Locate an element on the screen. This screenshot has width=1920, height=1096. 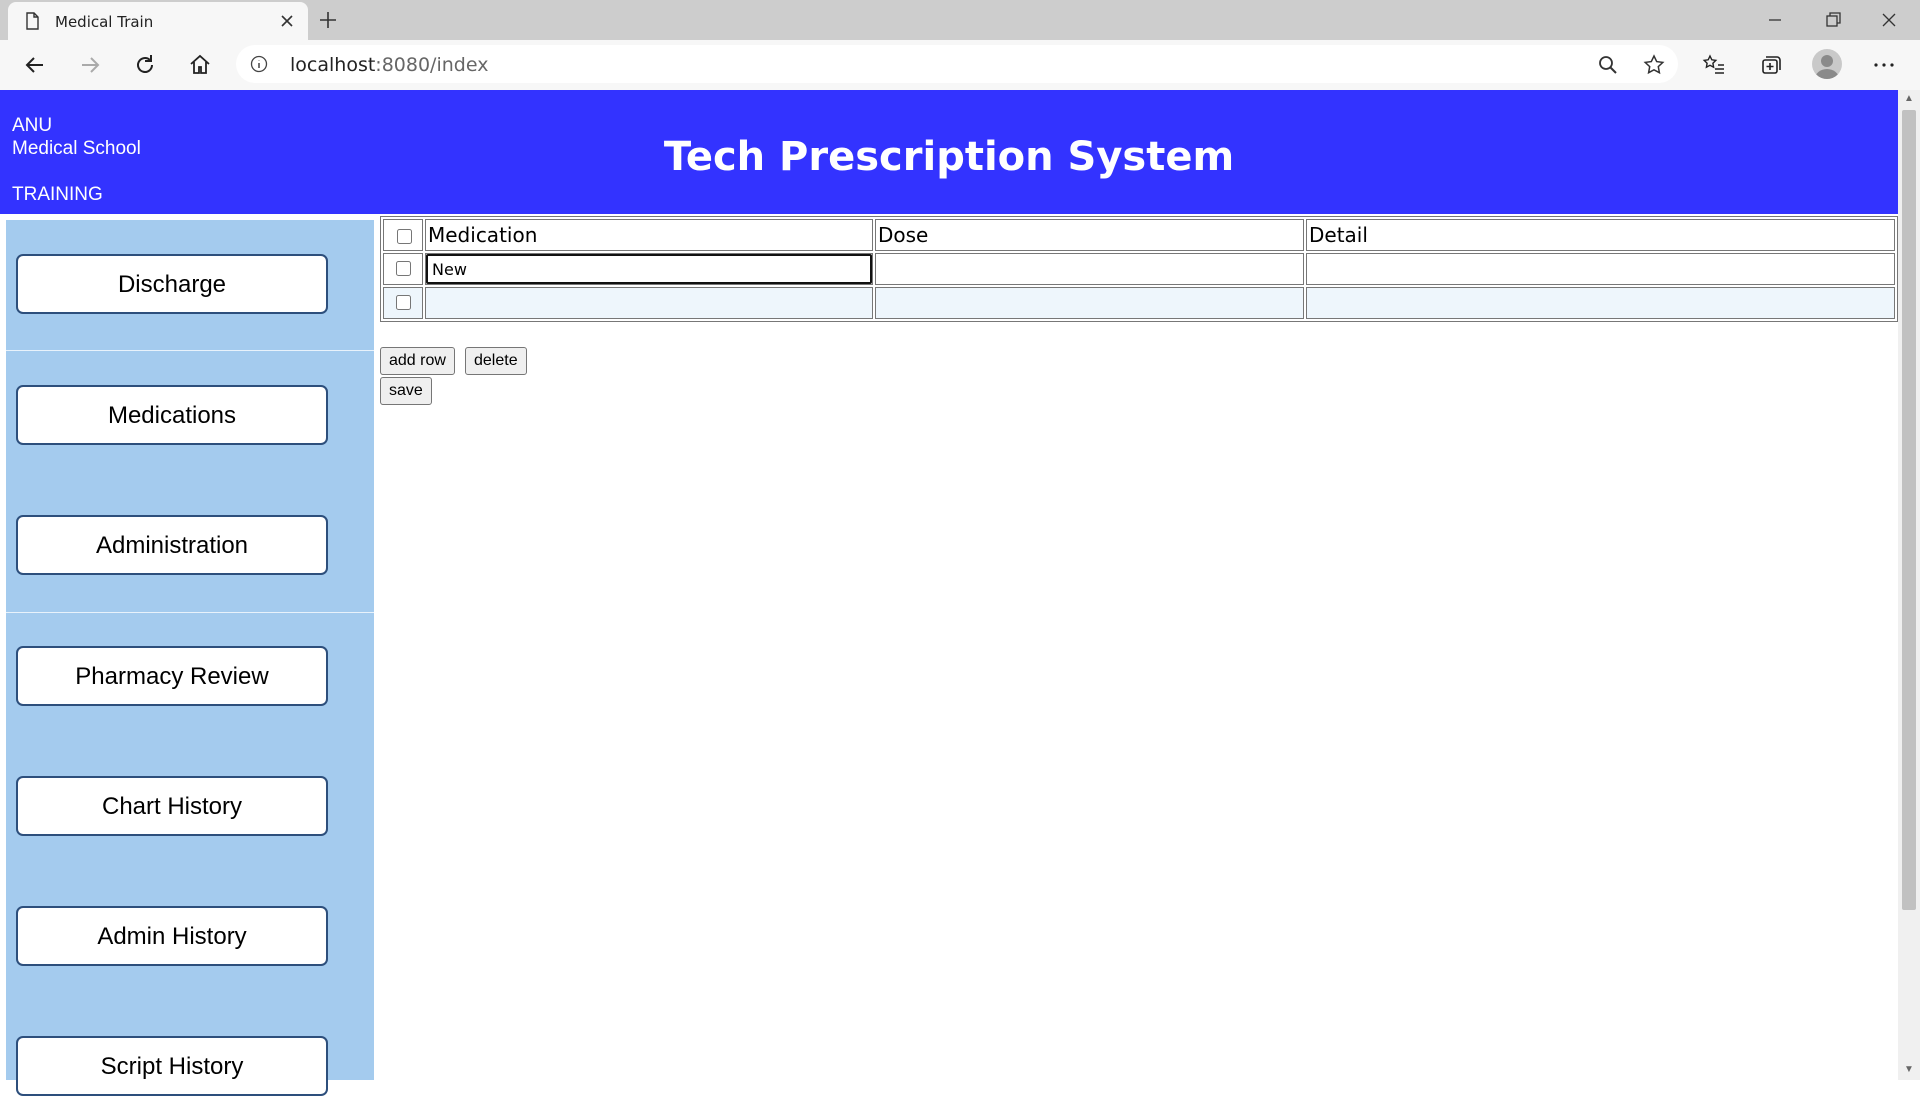
sidebar-item-administration: Administration is located at coordinates (172, 545).